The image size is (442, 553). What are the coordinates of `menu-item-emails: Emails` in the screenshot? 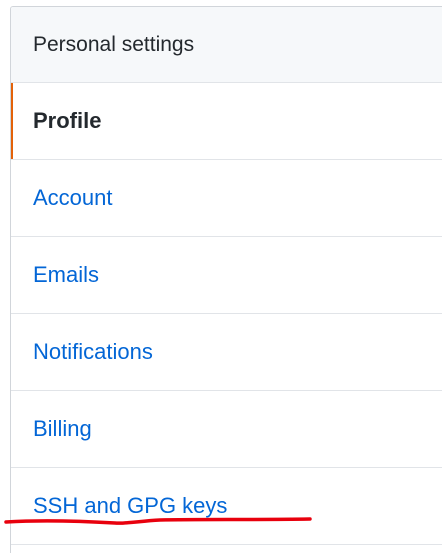 It's located at (226, 275).